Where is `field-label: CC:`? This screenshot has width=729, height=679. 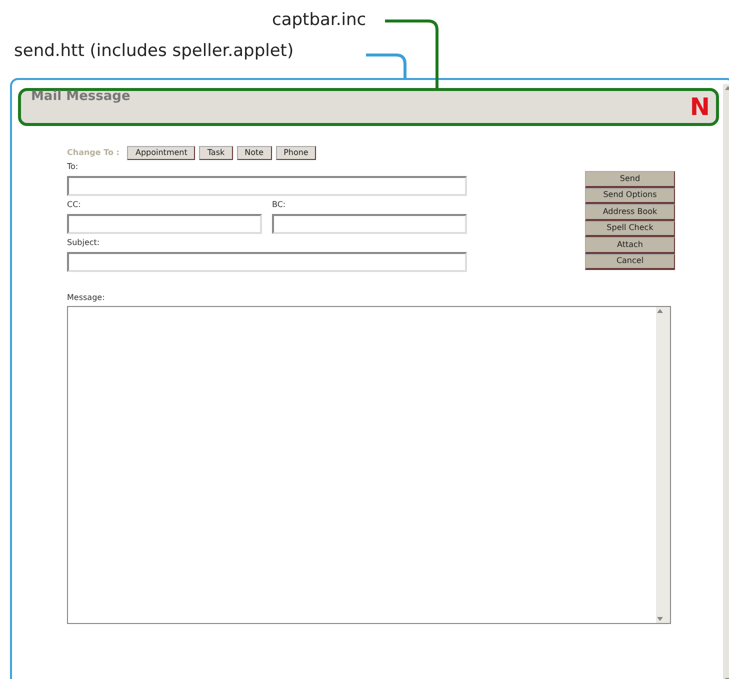
field-label: CC: is located at coordinates (74, 204).